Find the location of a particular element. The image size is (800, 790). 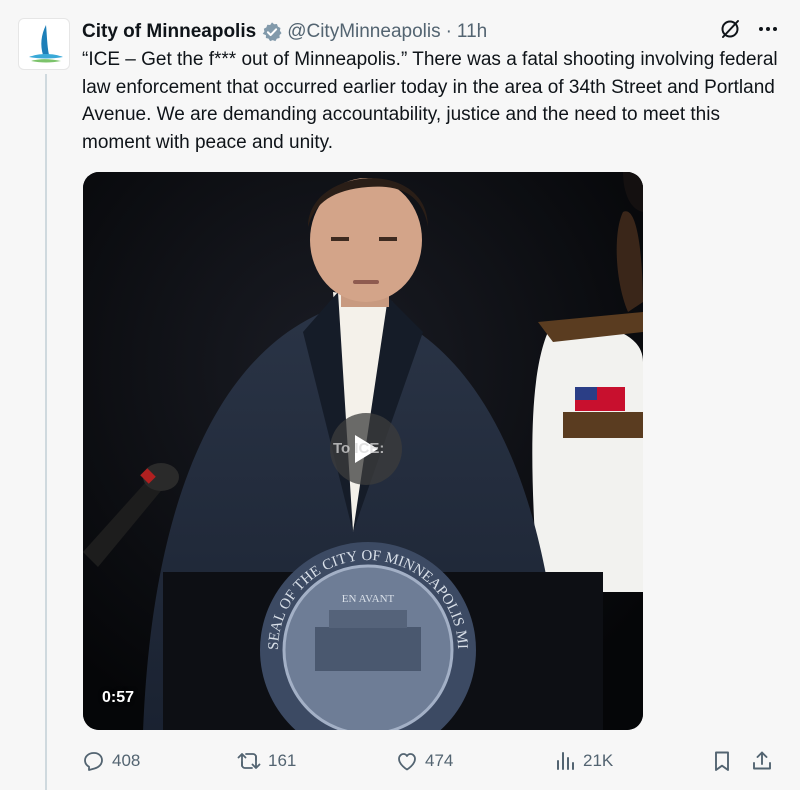

action-bar: 408 161 474 21K is located at coordinates (432, 761).